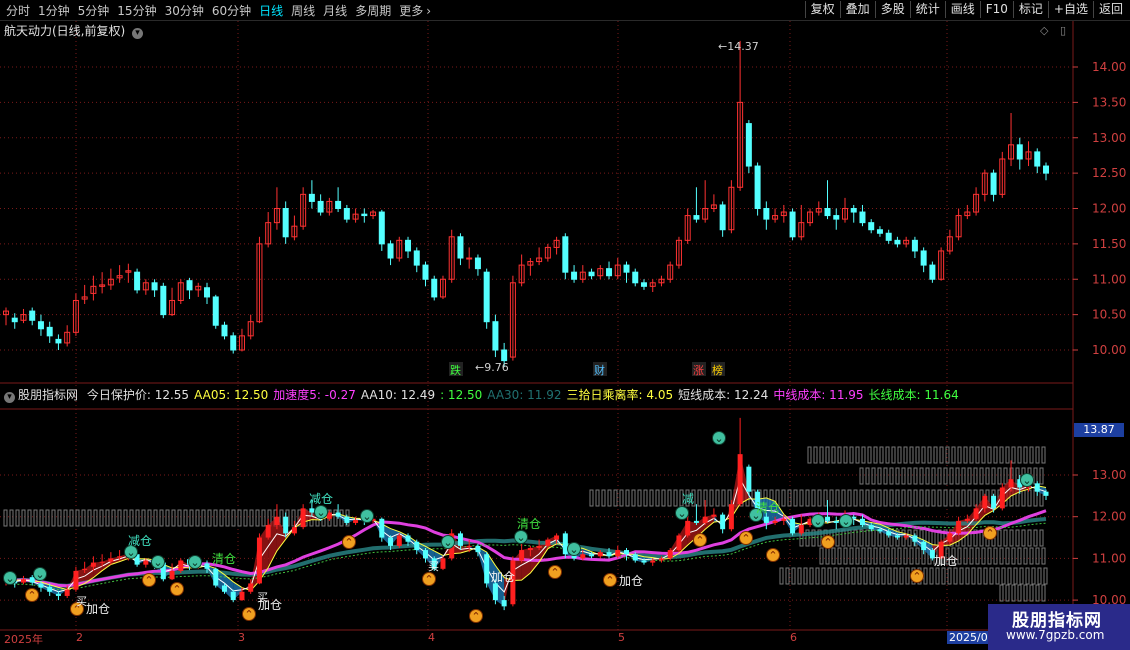 This screenshot has width=1130, height=650. What do you see at coordinates (140, 541) in the screenshot?
I see `reduce-signal-label: 减仓` at bounding box center [140, 541].